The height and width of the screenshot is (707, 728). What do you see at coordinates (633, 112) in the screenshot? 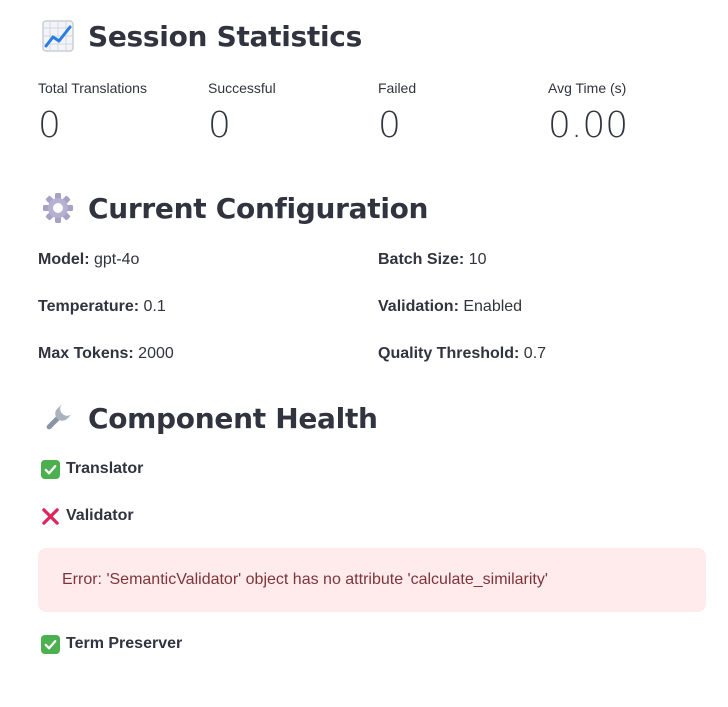
I see `metric-avg-time: Avg Time (s) 0.00` at bounding box center [633, 112].